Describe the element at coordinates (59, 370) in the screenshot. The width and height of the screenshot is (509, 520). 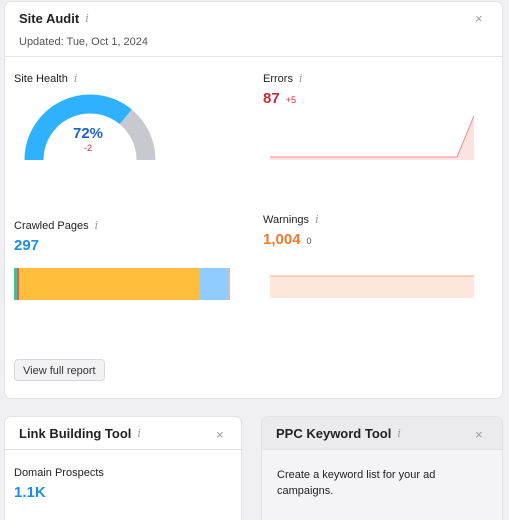
I see `view-full-report-button: View full report` at that location.